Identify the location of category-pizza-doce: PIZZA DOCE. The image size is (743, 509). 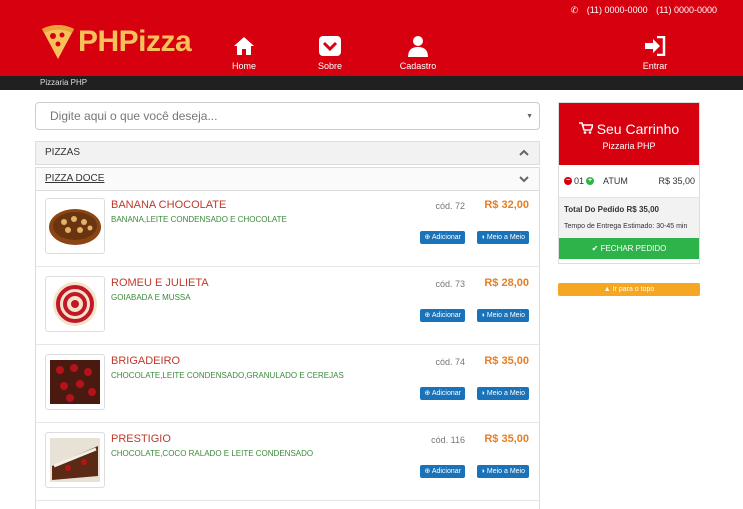
(287, 179).